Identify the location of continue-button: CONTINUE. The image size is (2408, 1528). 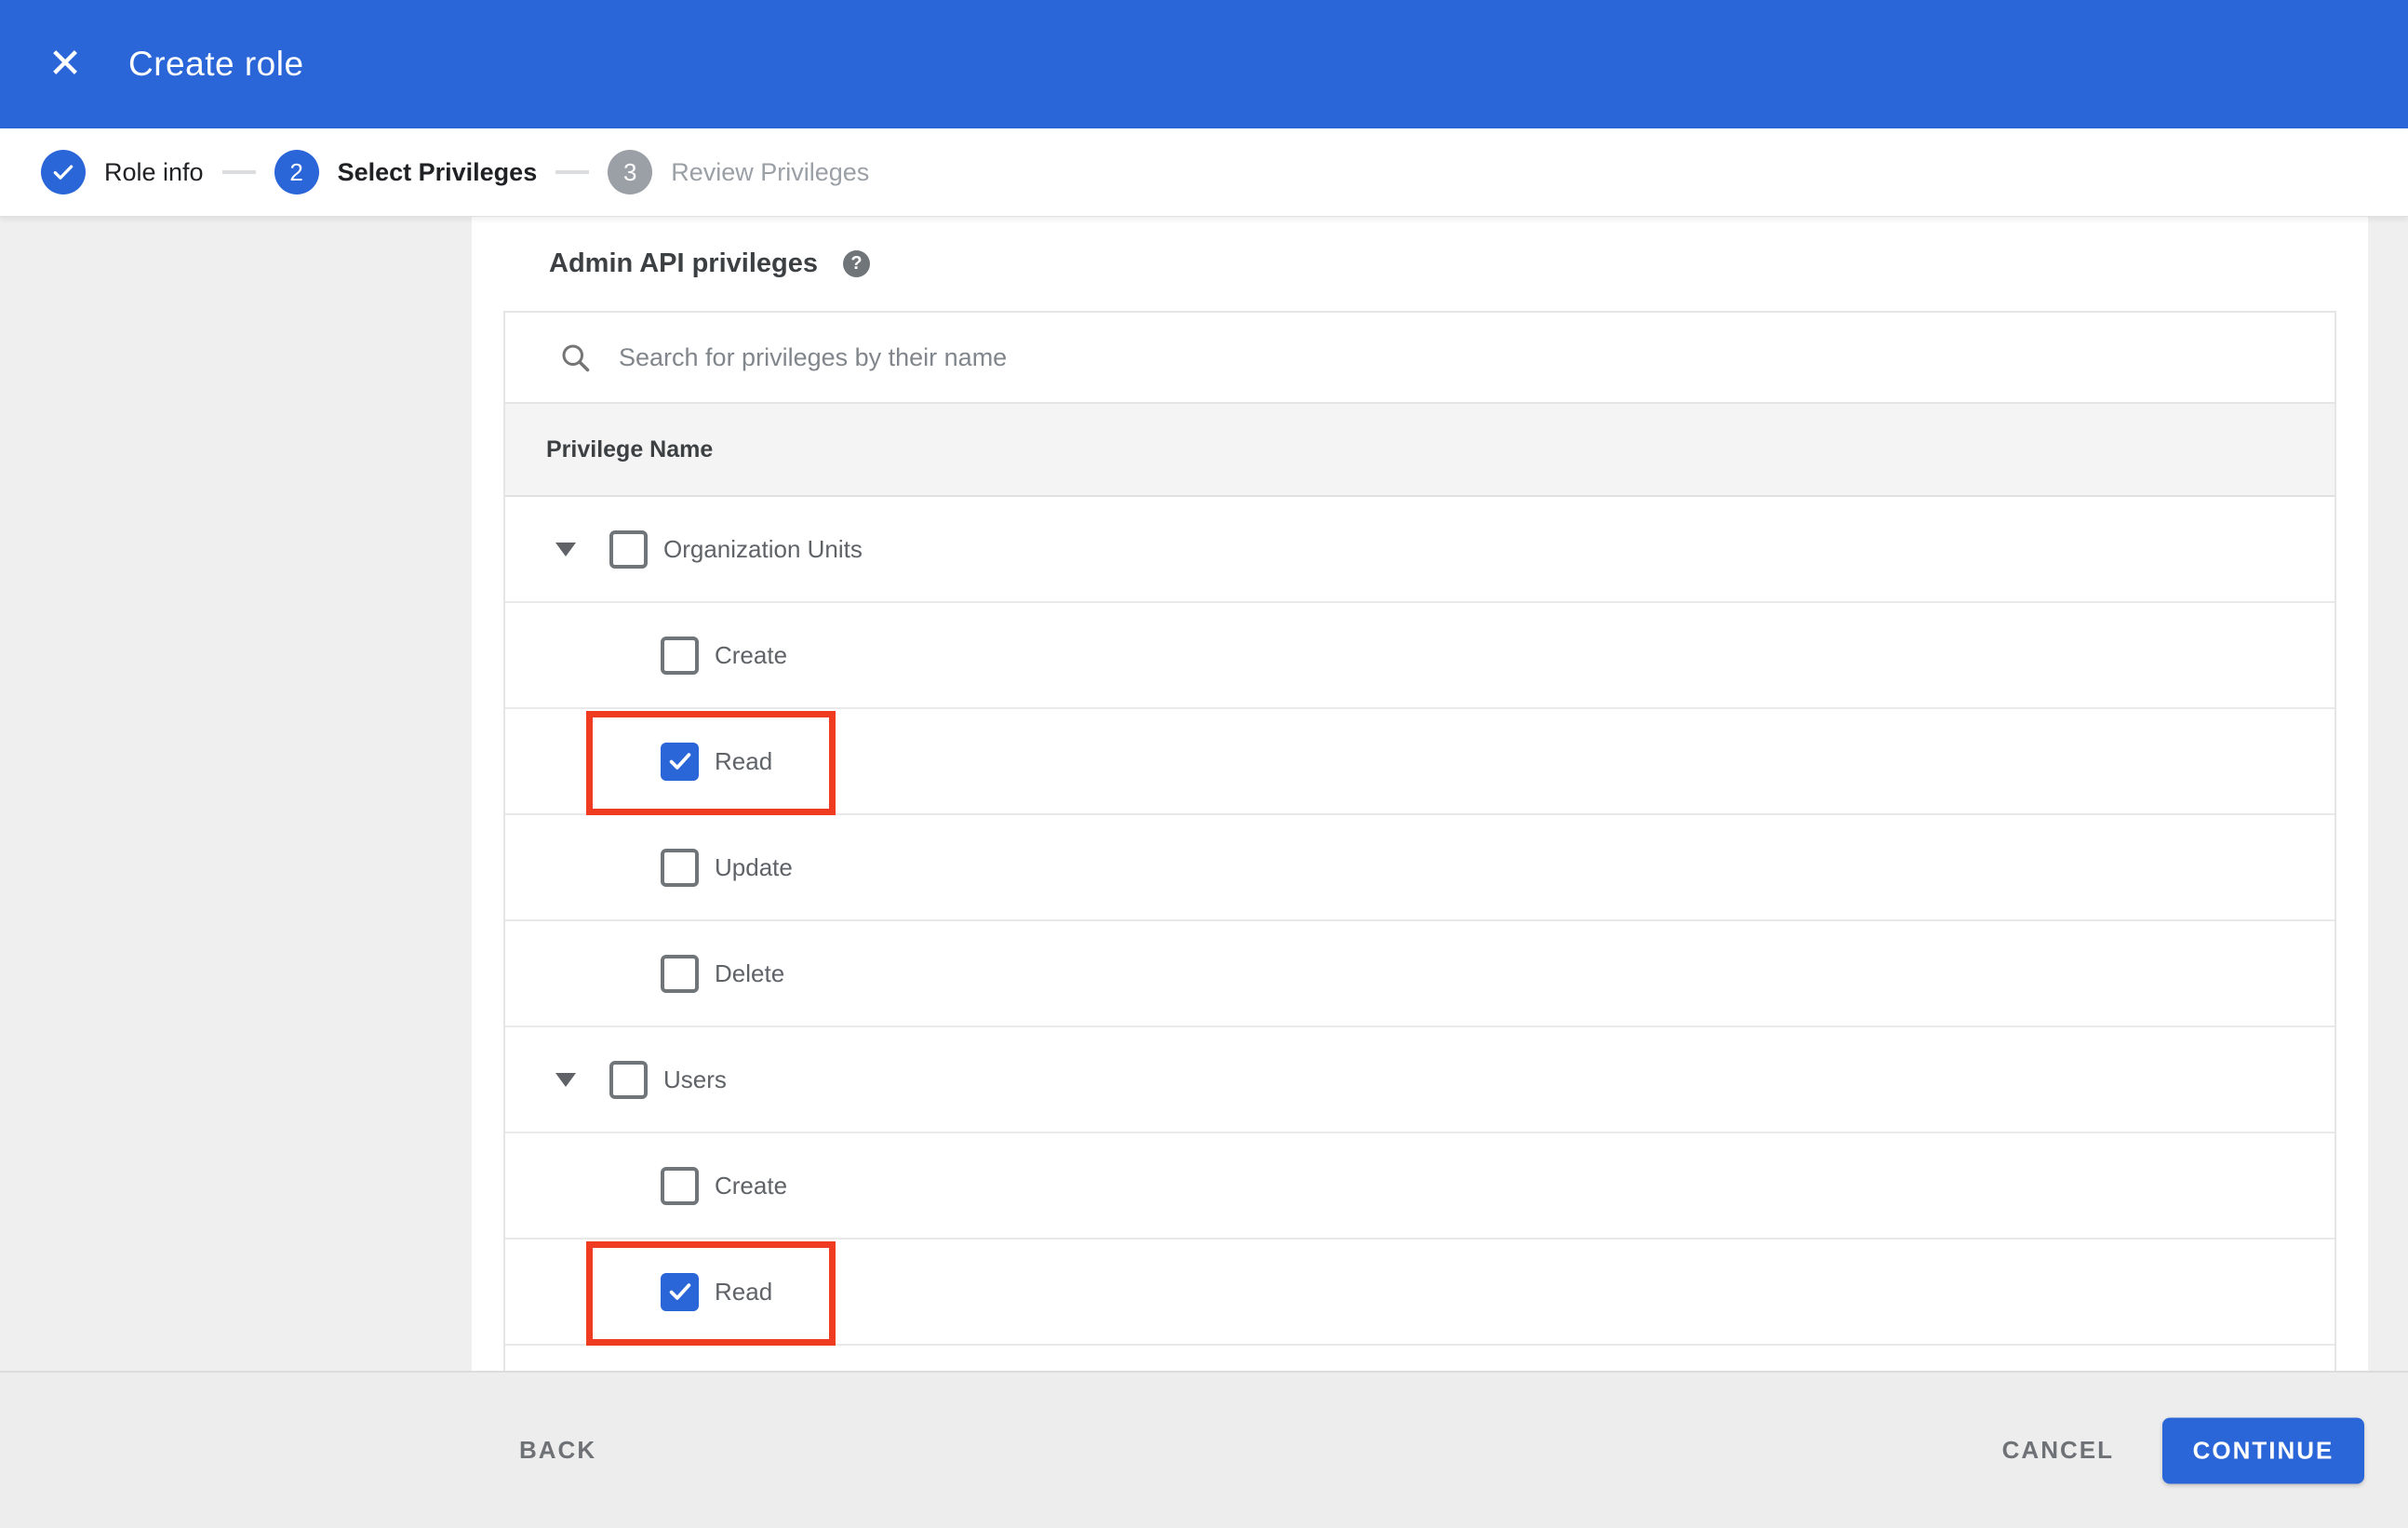
(2263, 1450).